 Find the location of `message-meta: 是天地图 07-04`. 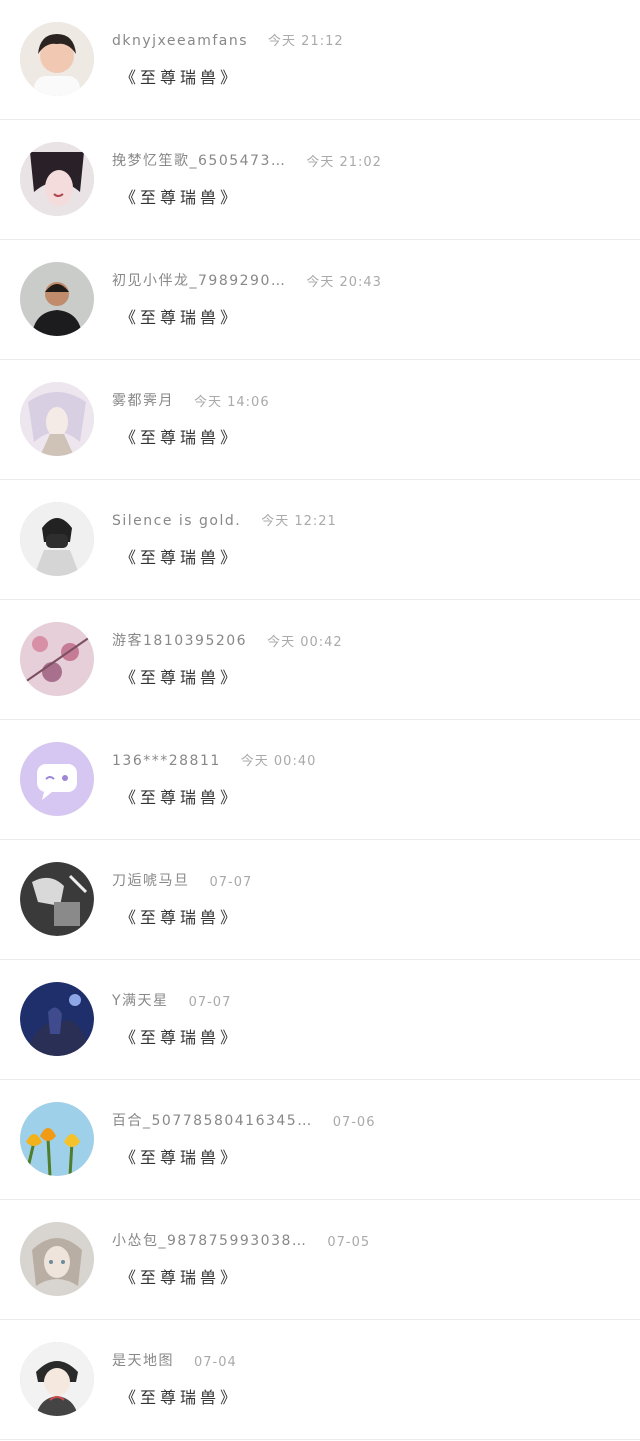

message-meta: 是天地图 07-04 is located at coordinates (174, 1360).